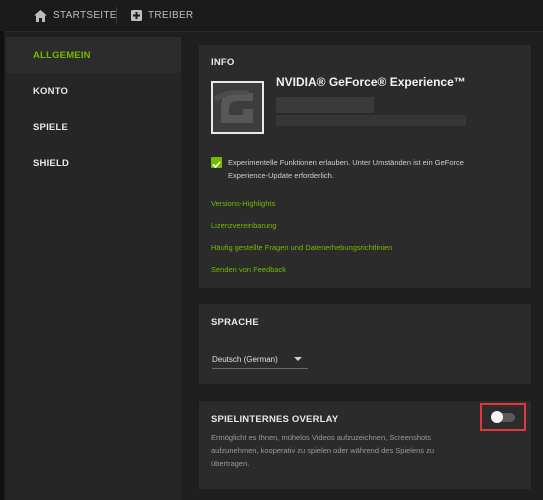 Image resolution: width=543 pixels, height=500 pixels. Describe the element at coordinates (233, 106) in the screenshot. I see `nvidia-eye-logo-icon` at that location.